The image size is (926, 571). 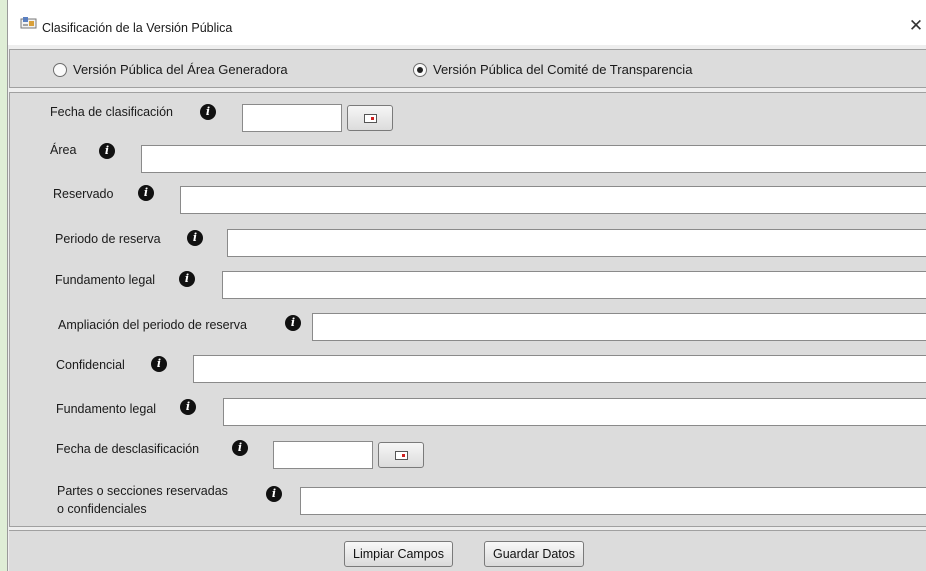 I want to click on guardar-datos-button: Guardar Datos, so click(x=534, y=554).